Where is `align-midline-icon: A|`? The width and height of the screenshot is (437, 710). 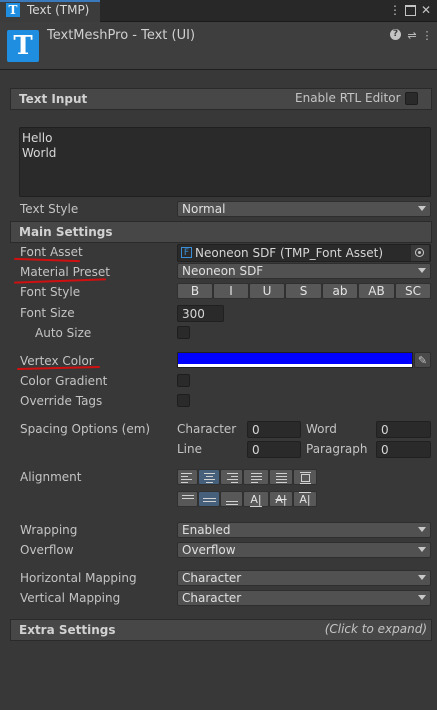
align-midline-icon: A| is located at coordinates (281, 499).